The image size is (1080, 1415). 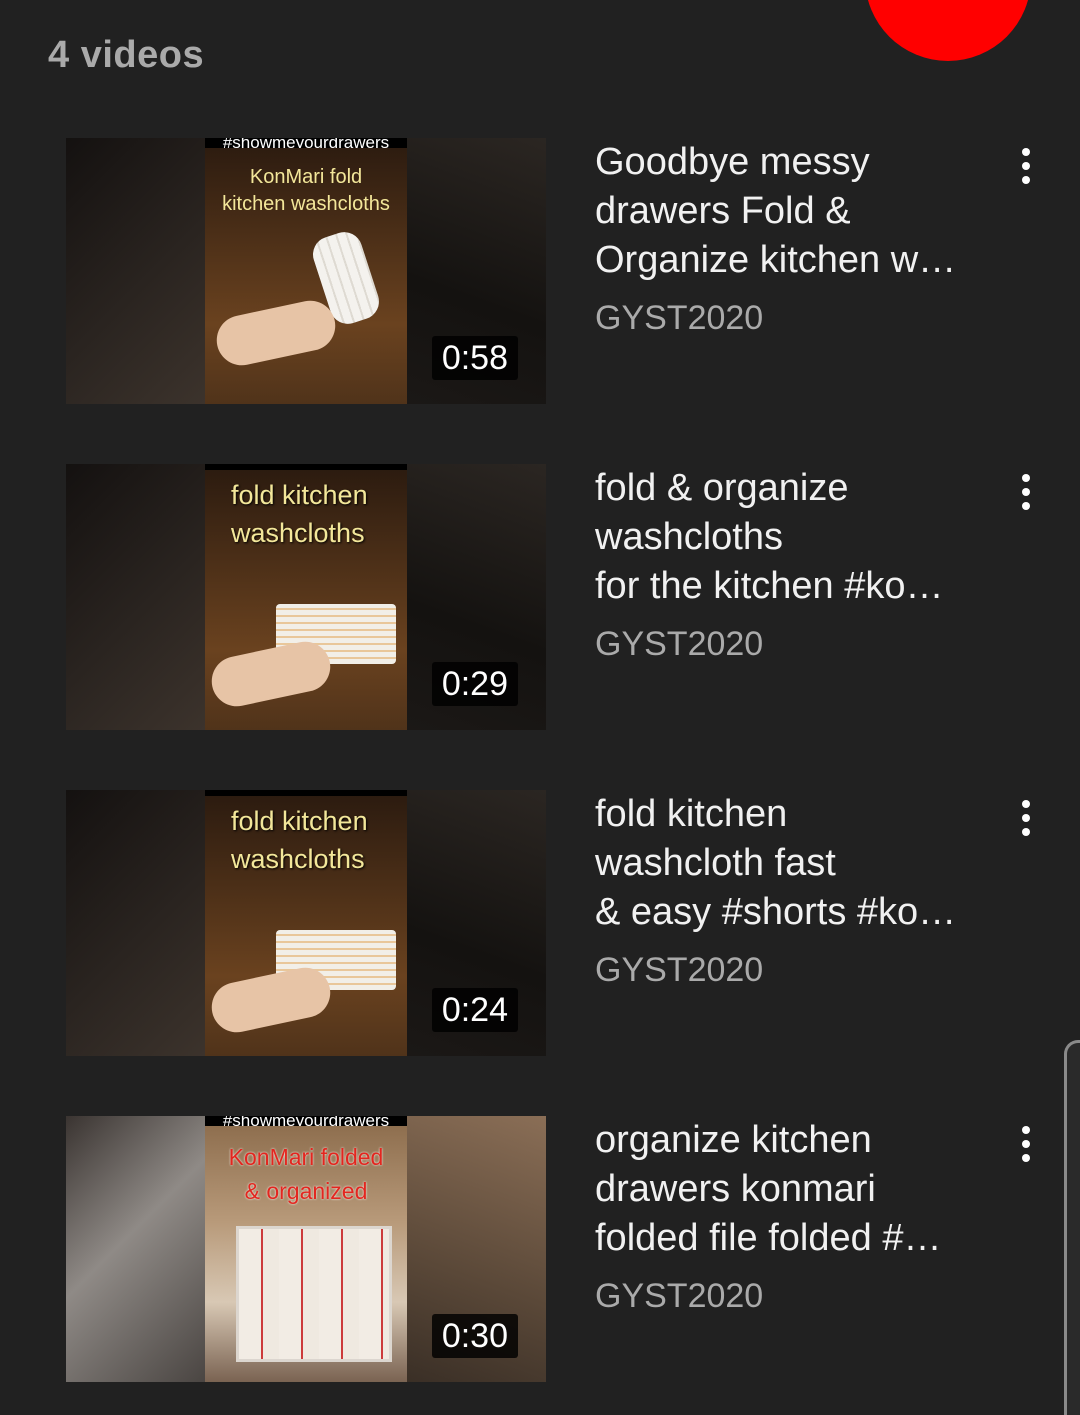 What do you see at coordinates (306, 597) in the screenshot?
I see `video-thumbnail: fold kitchen washcloths 0:29` at bounding box center [306, 597].